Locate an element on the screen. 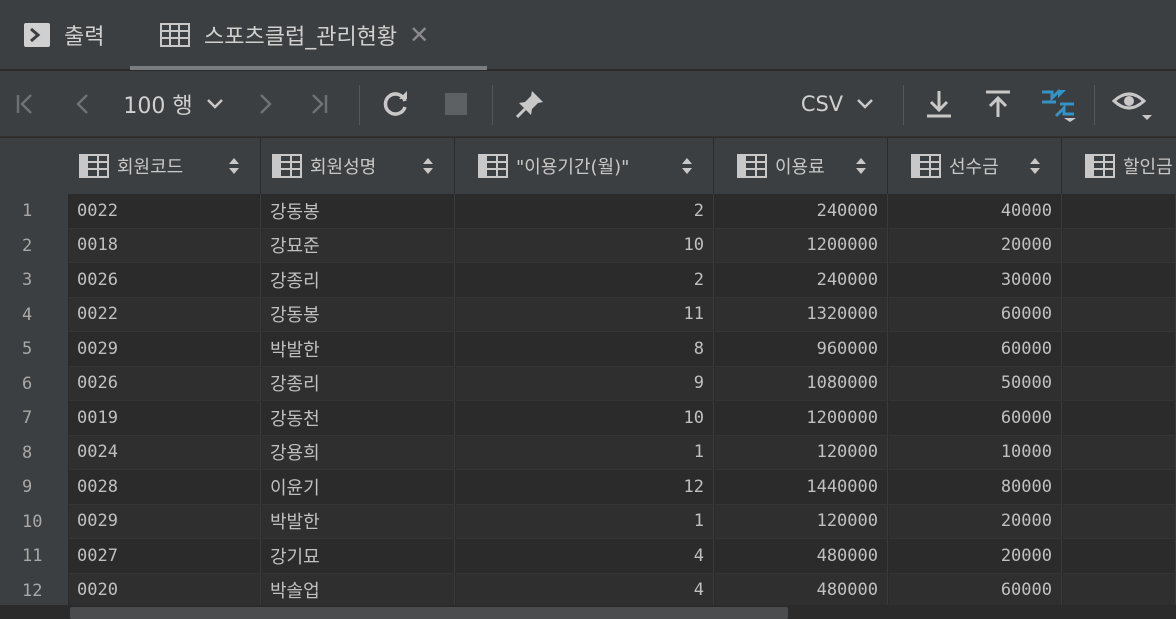 This screenshot has height=619, width=1176. cell-fee: 1080000 is located at coordinates (801, 383).